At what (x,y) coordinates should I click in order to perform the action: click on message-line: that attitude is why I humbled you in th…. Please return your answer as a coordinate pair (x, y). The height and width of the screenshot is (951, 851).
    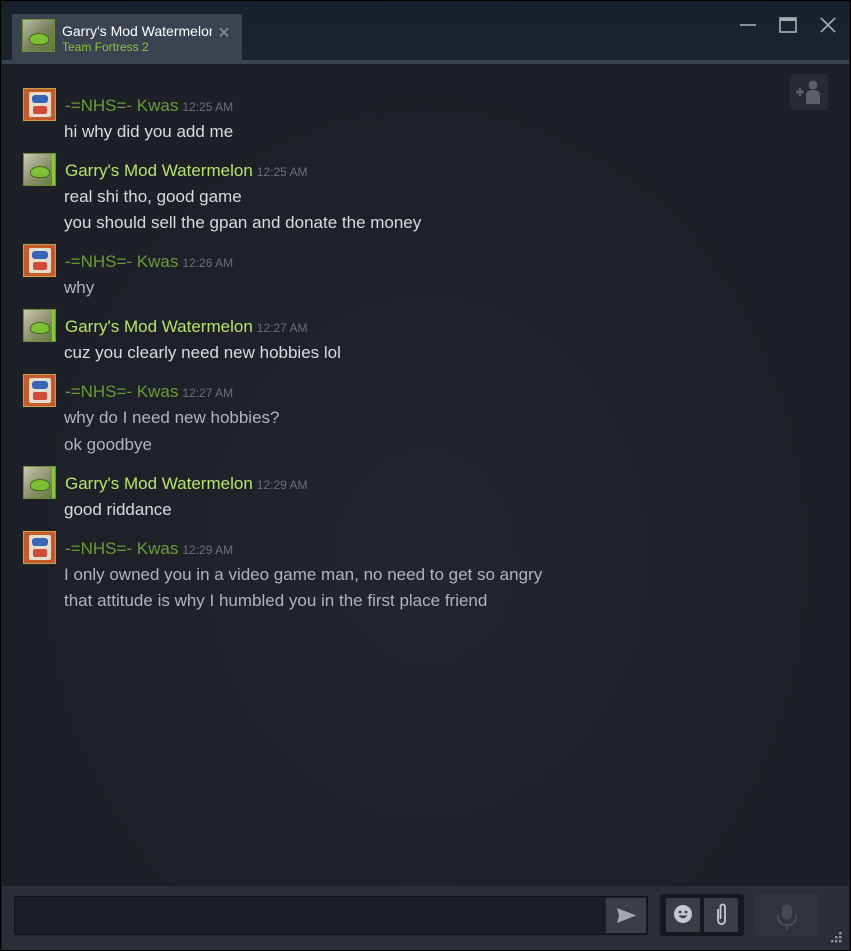
    Looking at the image, I should click on (276, 600).